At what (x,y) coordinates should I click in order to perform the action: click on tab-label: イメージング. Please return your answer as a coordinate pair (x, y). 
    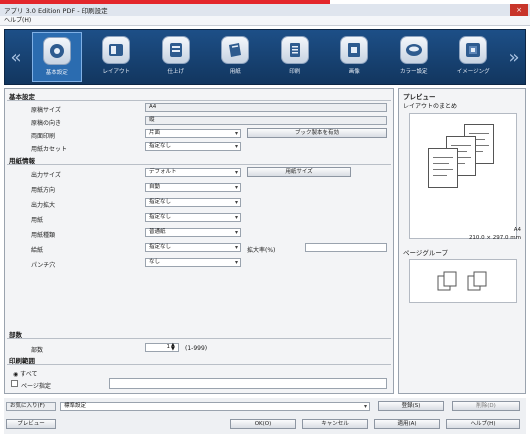
    Looking at the image, I should click on (473, 72).